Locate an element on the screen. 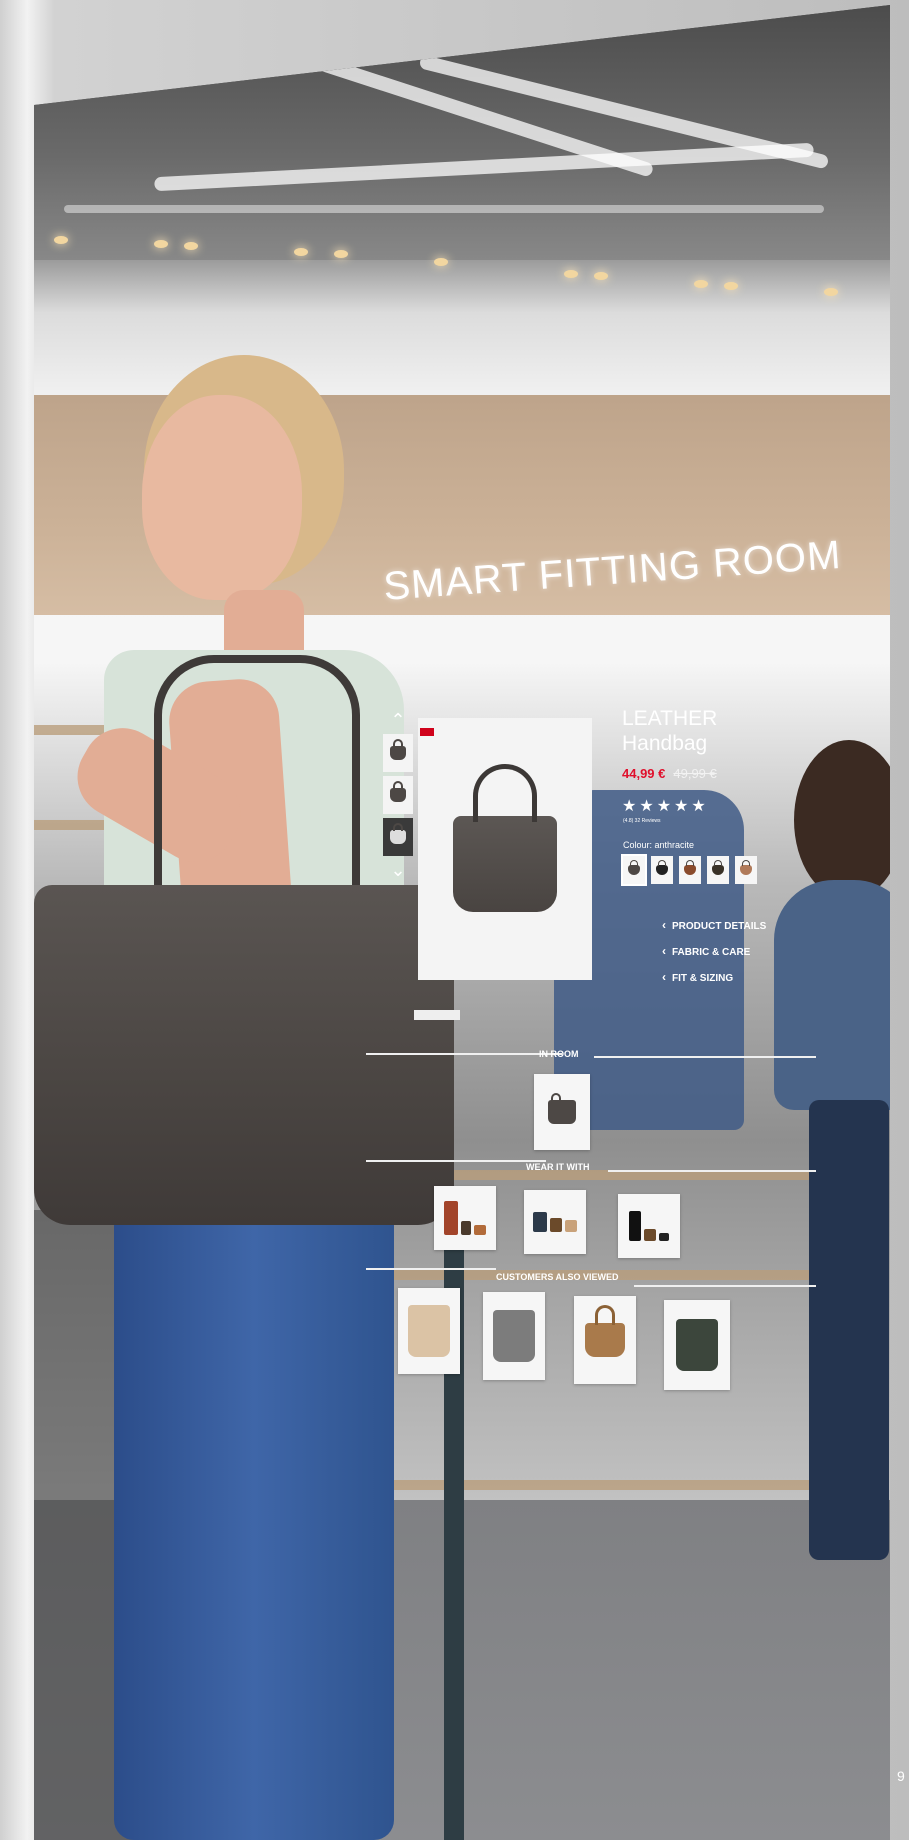 This screenshot has height=1840, width=909. link-label: PRODUCT DETAILS is located at coordinates (719, 926).